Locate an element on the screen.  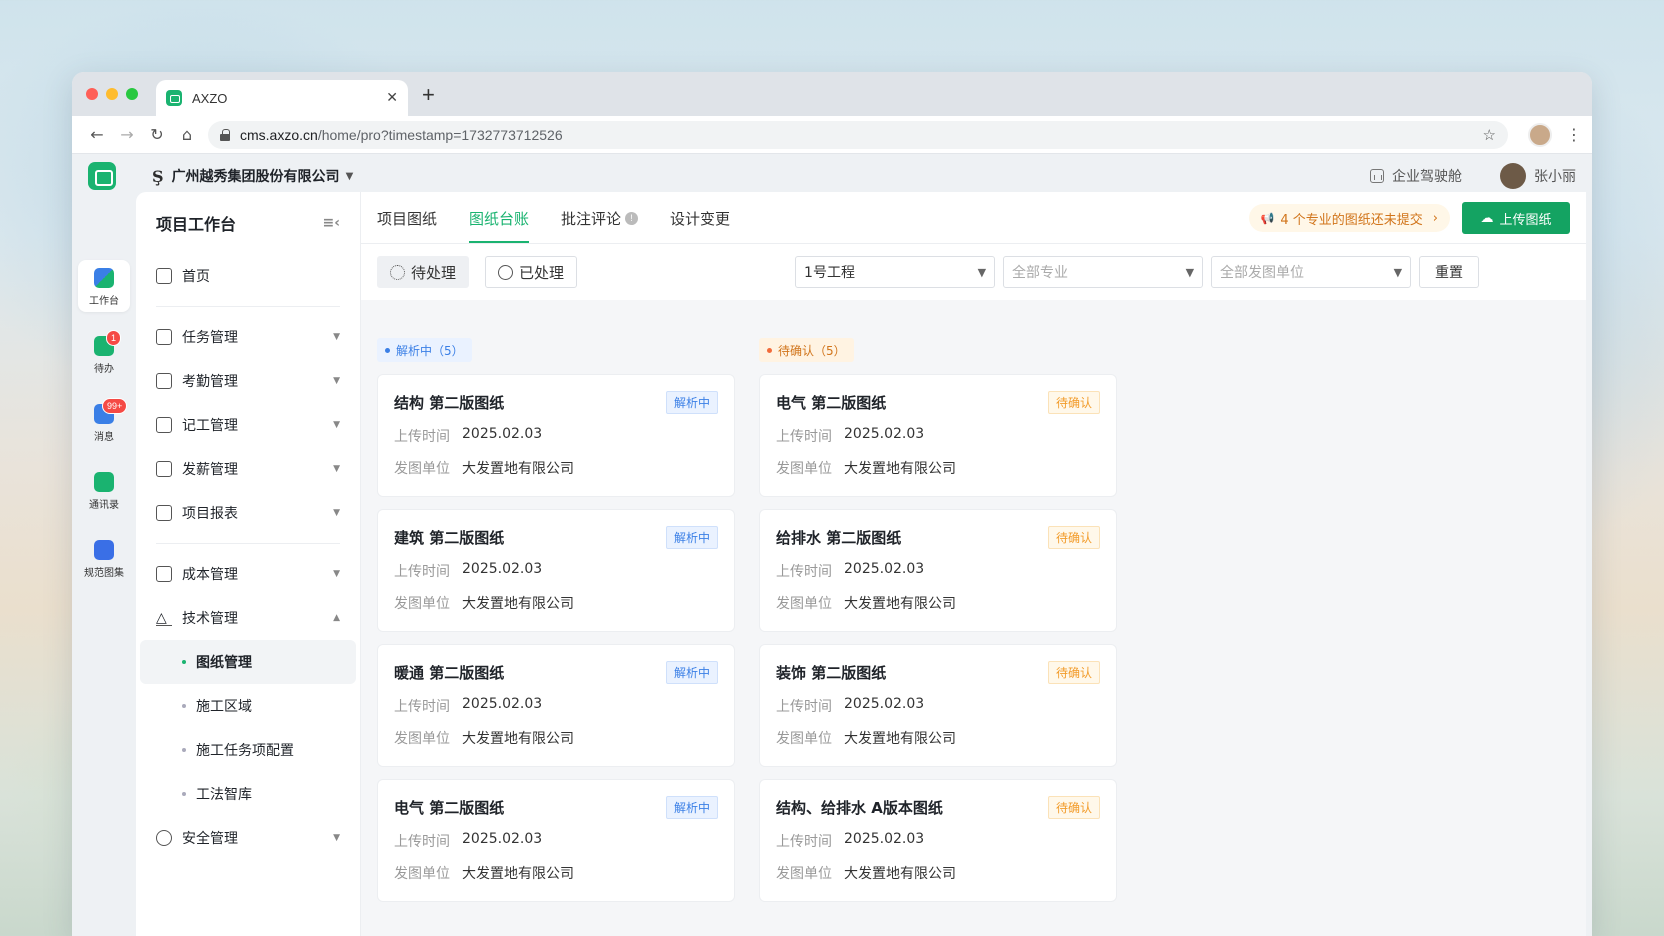
browser-tab: AXZO ✕ is located at coordinates (282, 98).